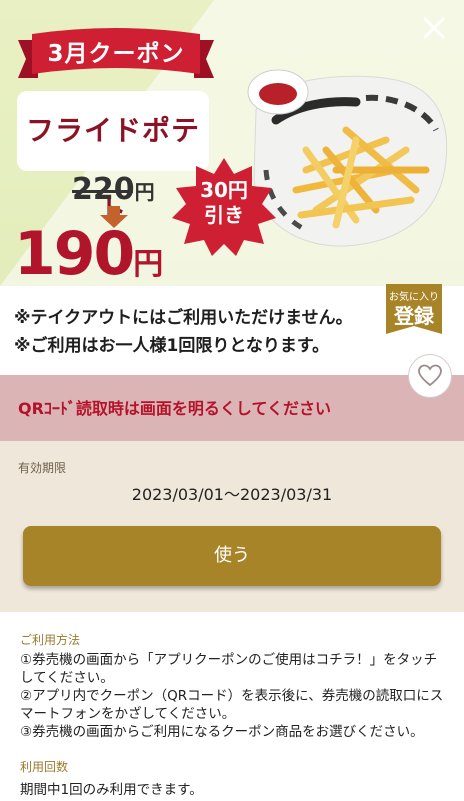 This screenshot has height=801, width=464. I want to click on favorite-heart-button, so click(430, 376).